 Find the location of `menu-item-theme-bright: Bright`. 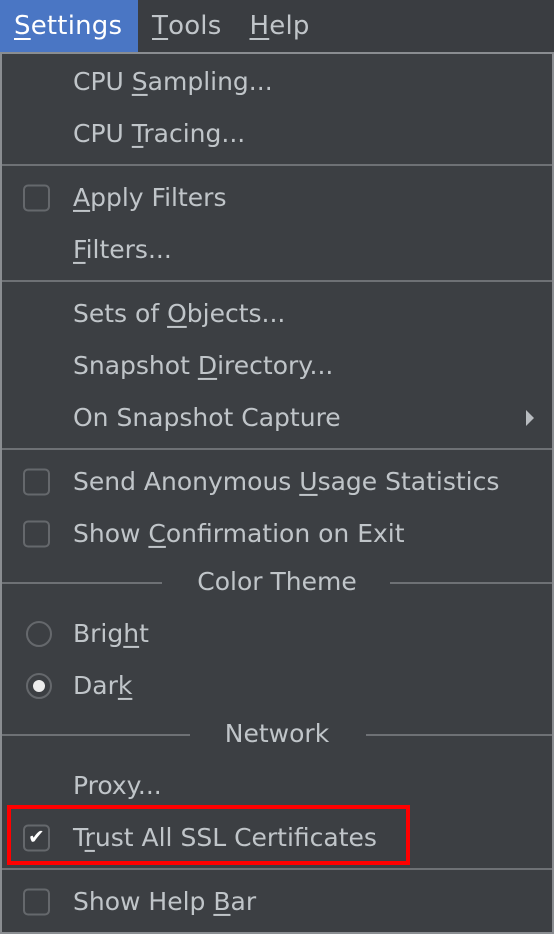

menu-item-theme-bright: Bright is located at coordinates (277, 634).